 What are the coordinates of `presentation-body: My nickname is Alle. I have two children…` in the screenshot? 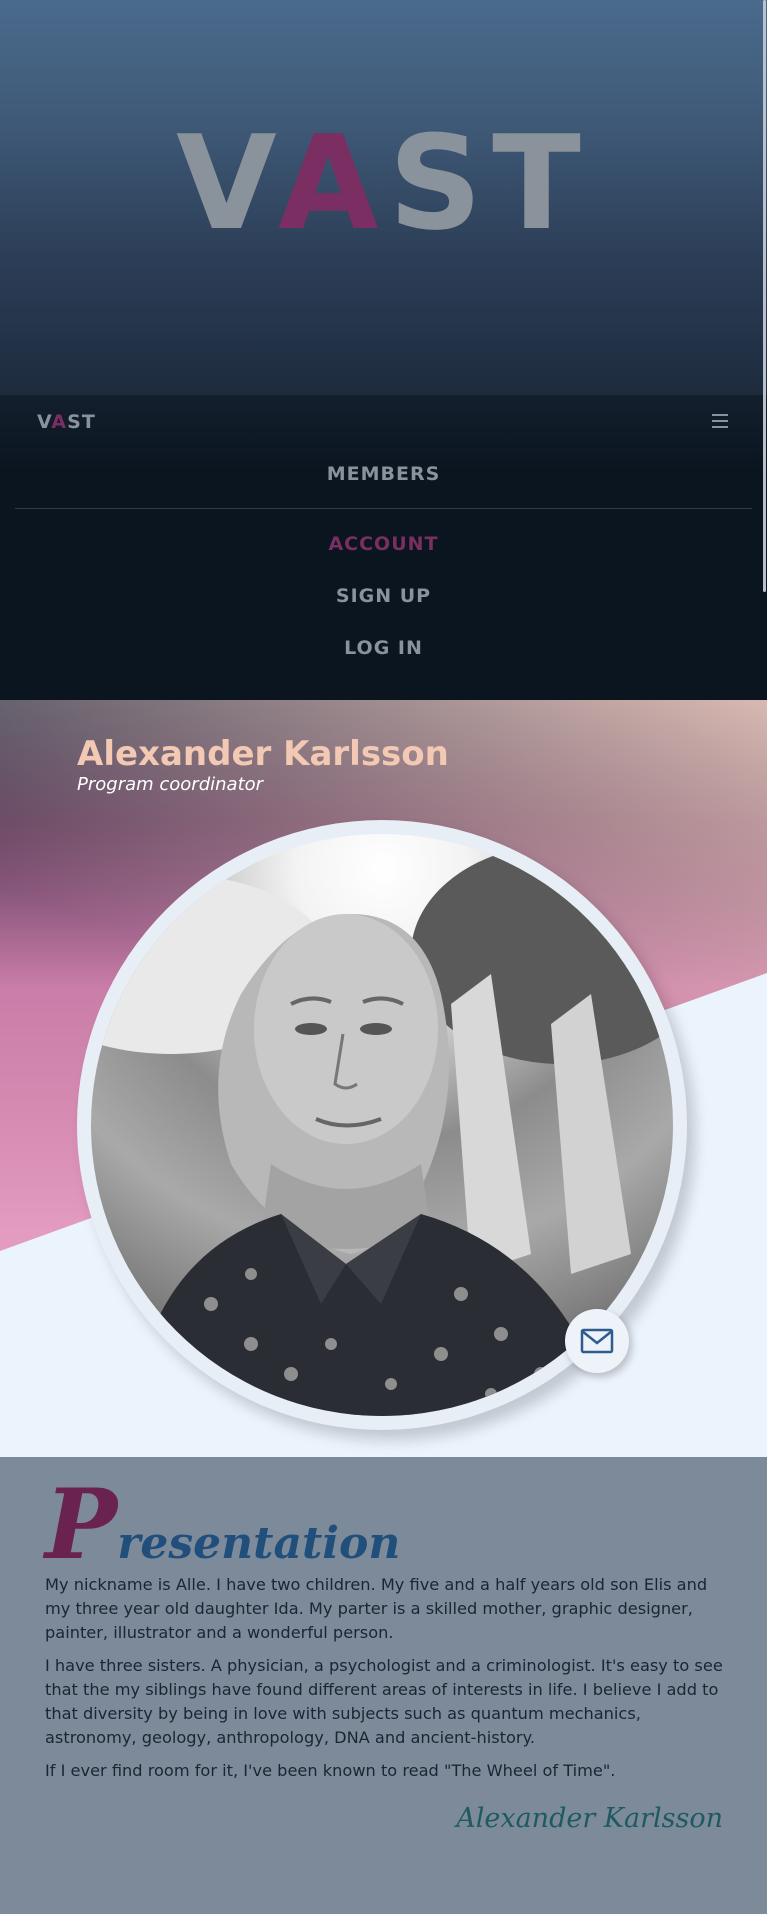 It's located at (385, 1682).